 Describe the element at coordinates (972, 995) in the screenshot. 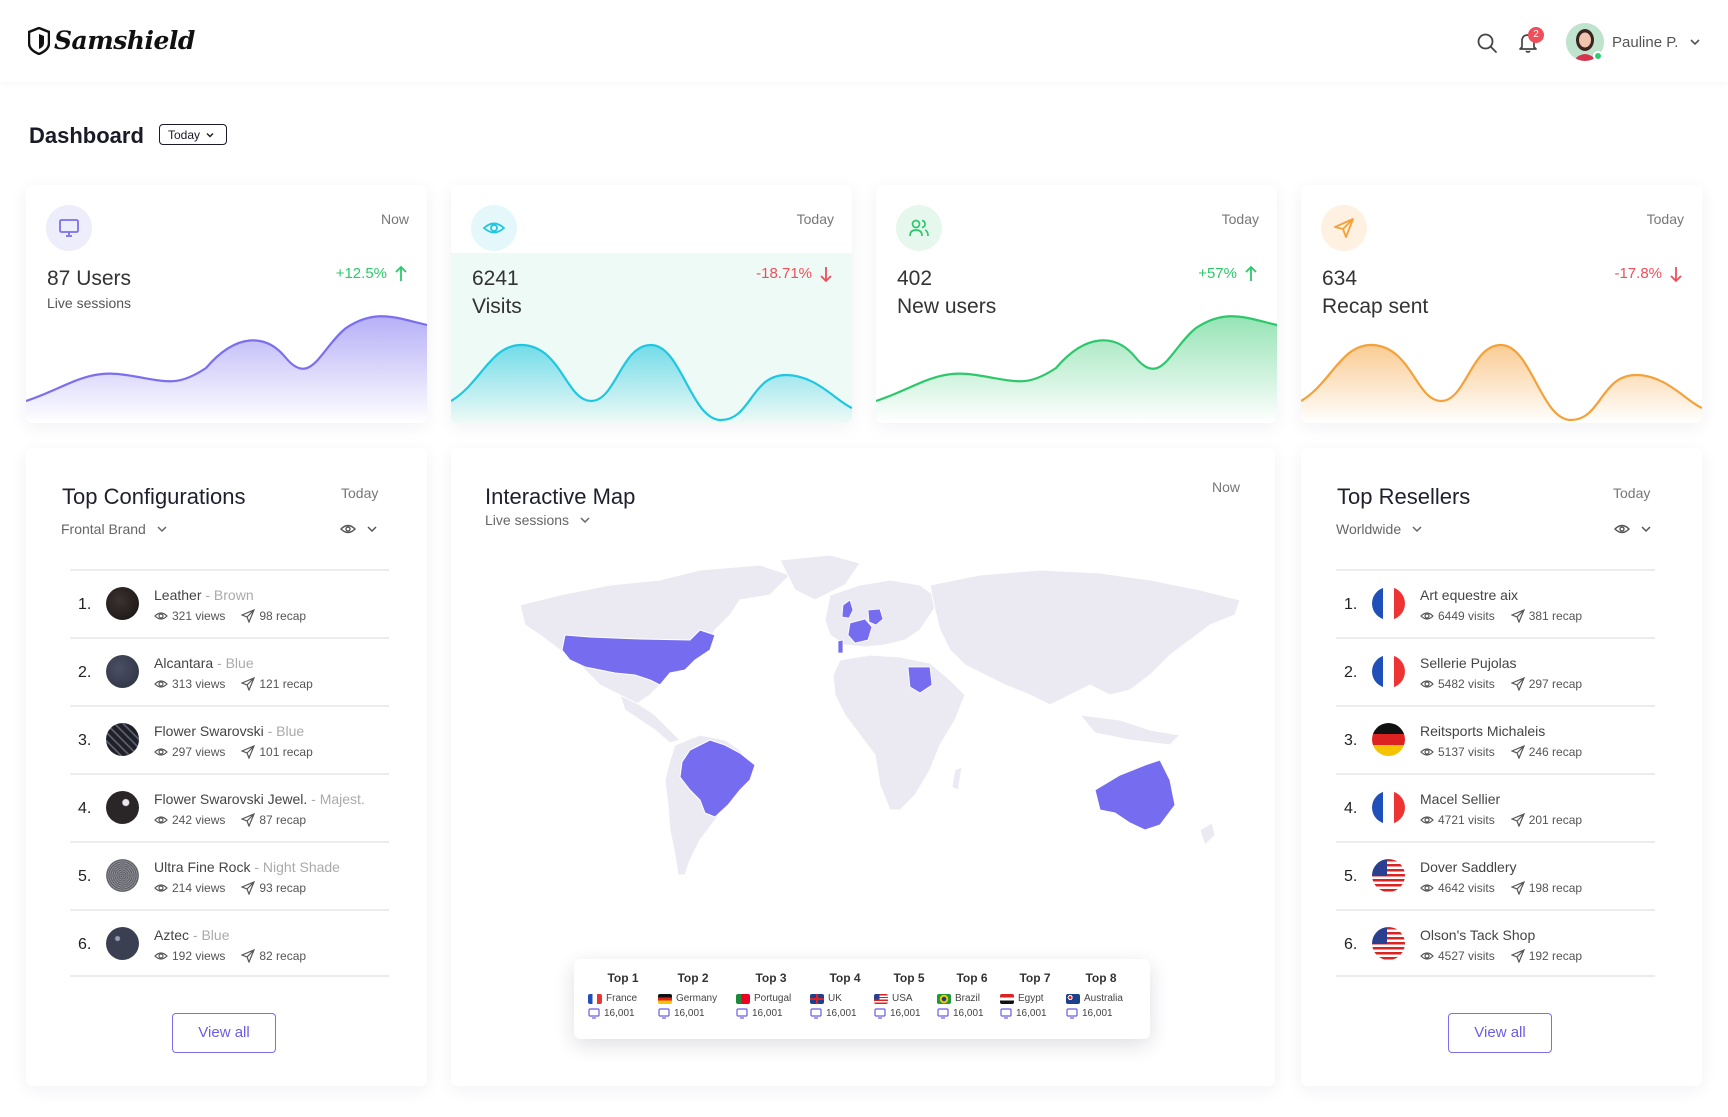

I see `top-country-item: Top 6 Brazil 16,001` at that location.